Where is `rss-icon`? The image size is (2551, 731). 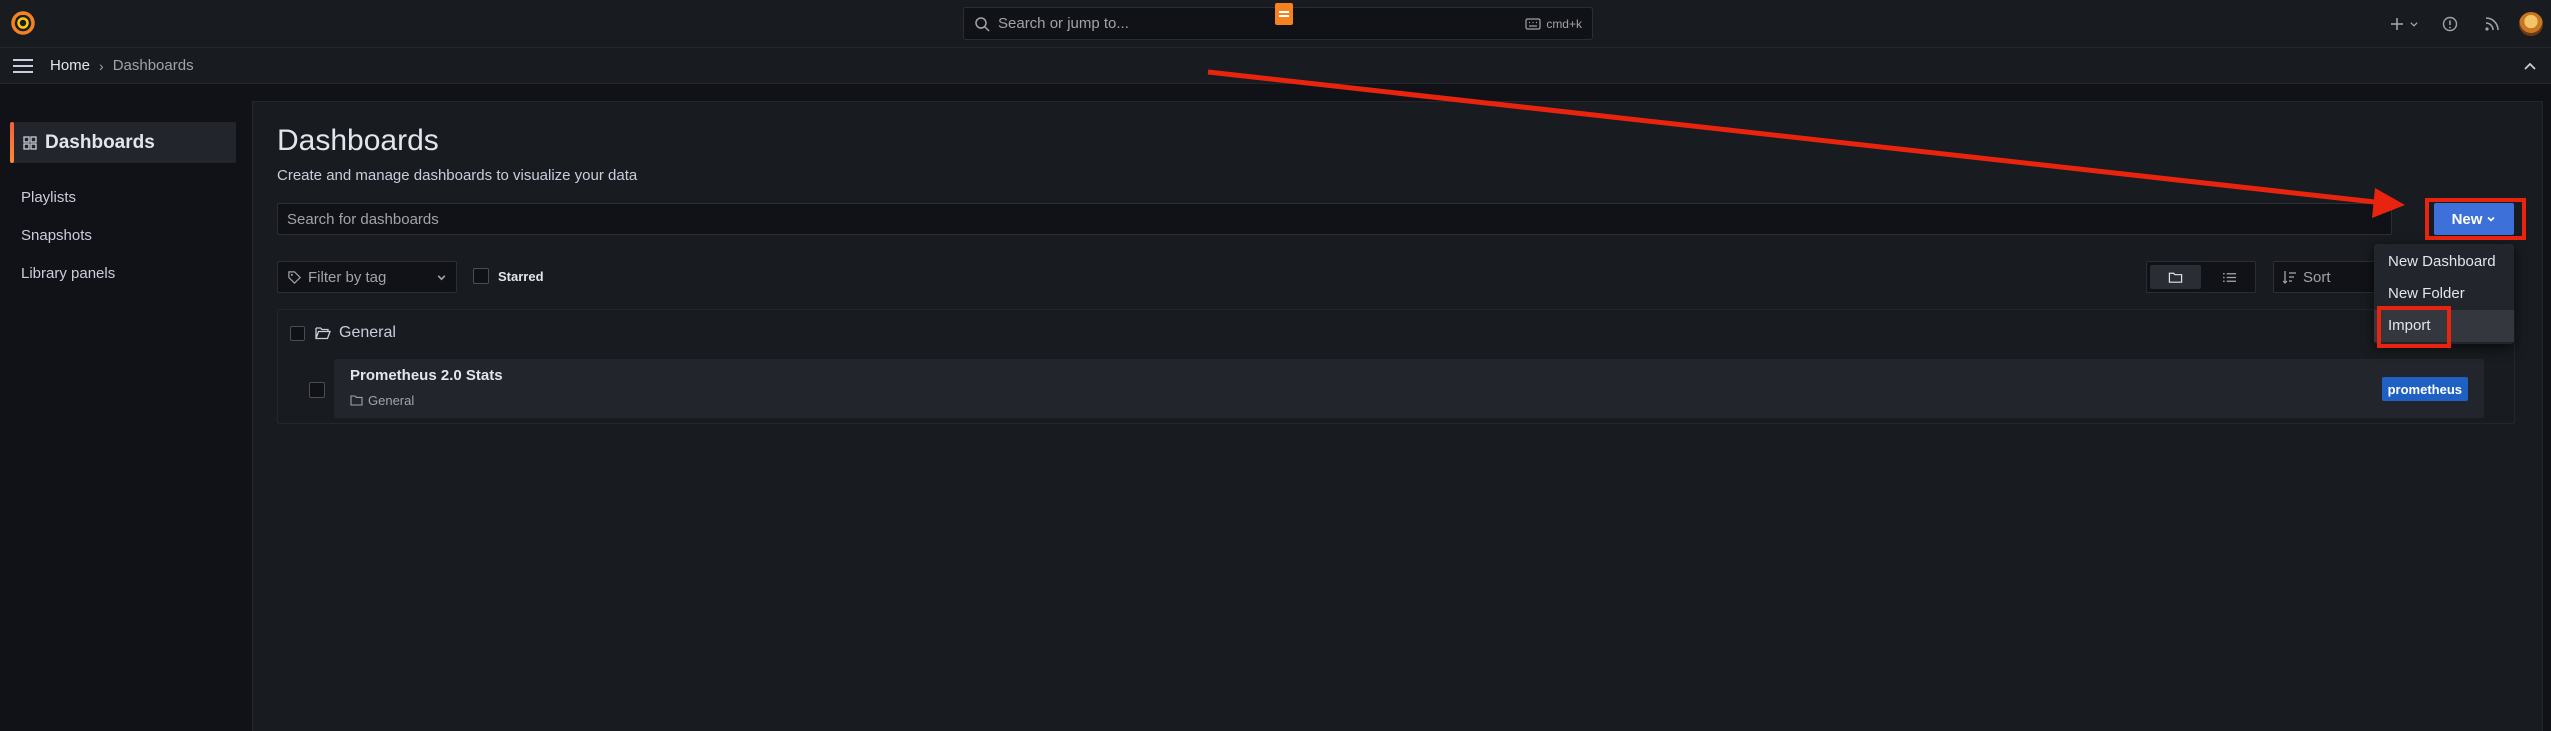 rss-icon is located at coordinates (2492, 24).